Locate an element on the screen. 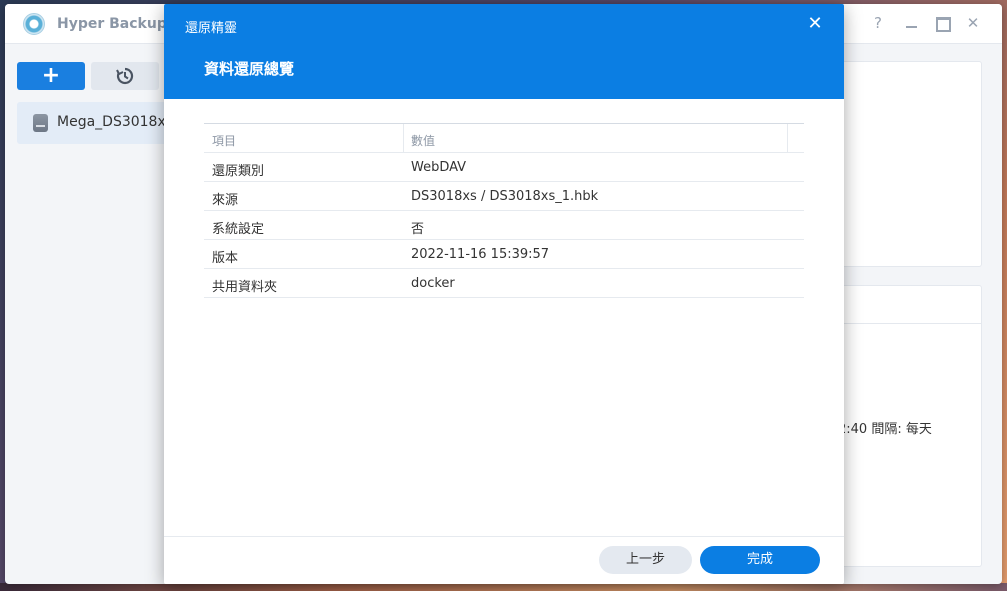 The height and width of the screenshot is (591, 1007). history-icon is located at coordinates (125, 76).